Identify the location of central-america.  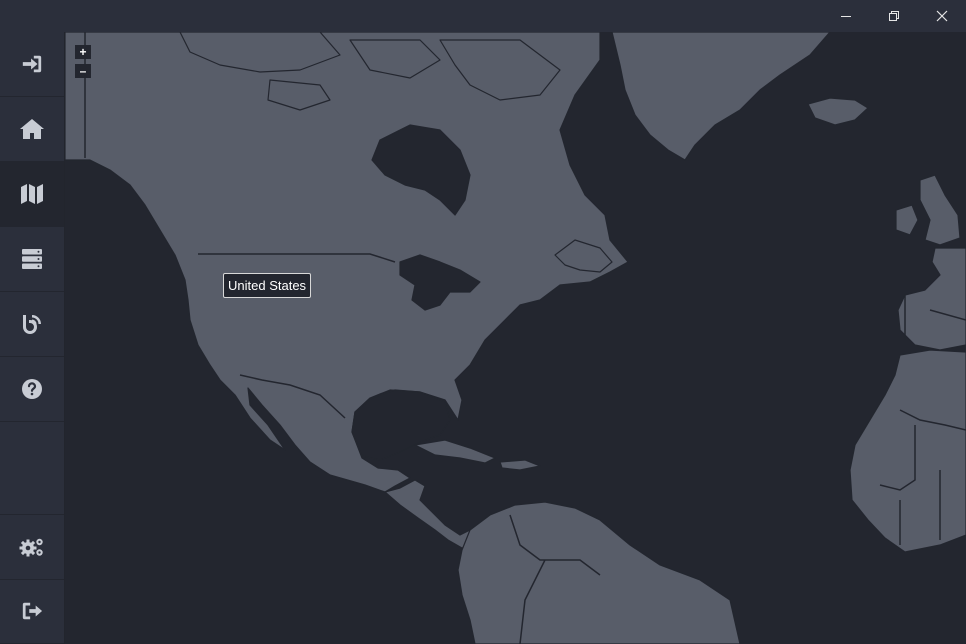
(431, 514).